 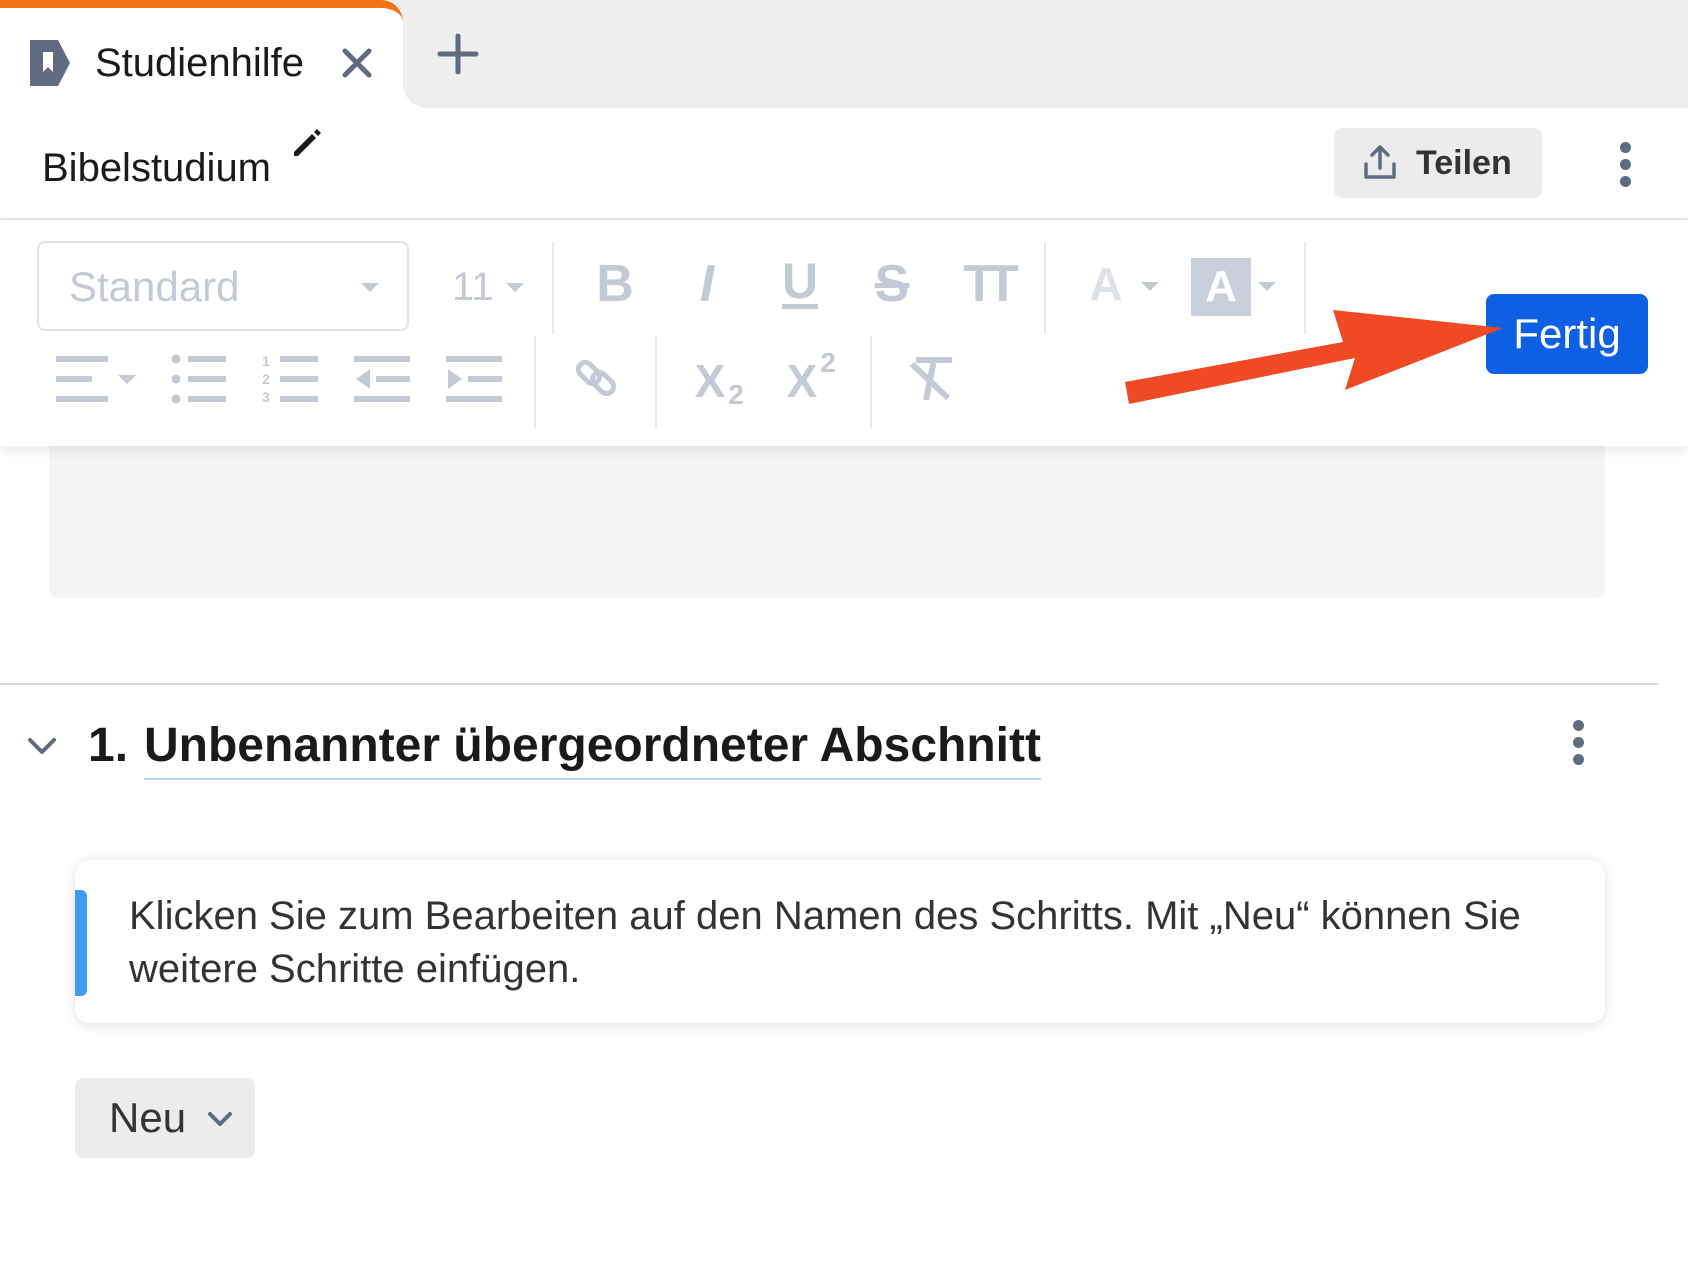 I want to click on outdent-icon, so click(x=382, y=379).